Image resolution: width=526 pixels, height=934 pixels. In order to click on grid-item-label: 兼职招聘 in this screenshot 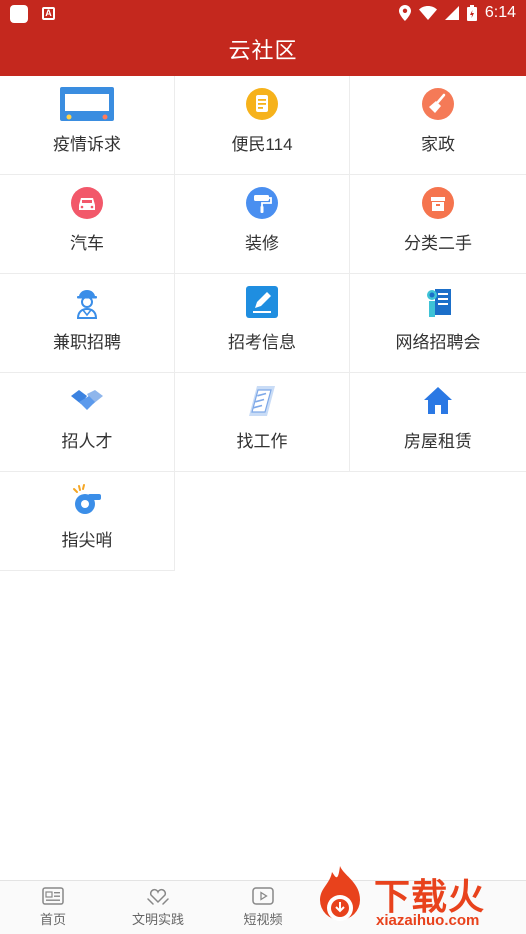, I will do `click(87, 342)`.